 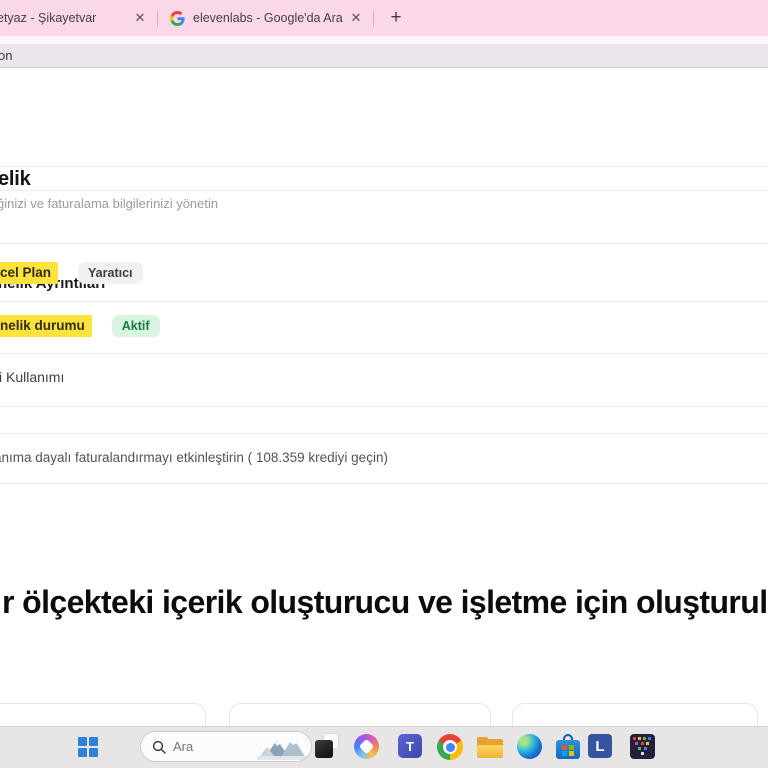 I want to click on l-app-letter: L, so click(x=600, y=746).